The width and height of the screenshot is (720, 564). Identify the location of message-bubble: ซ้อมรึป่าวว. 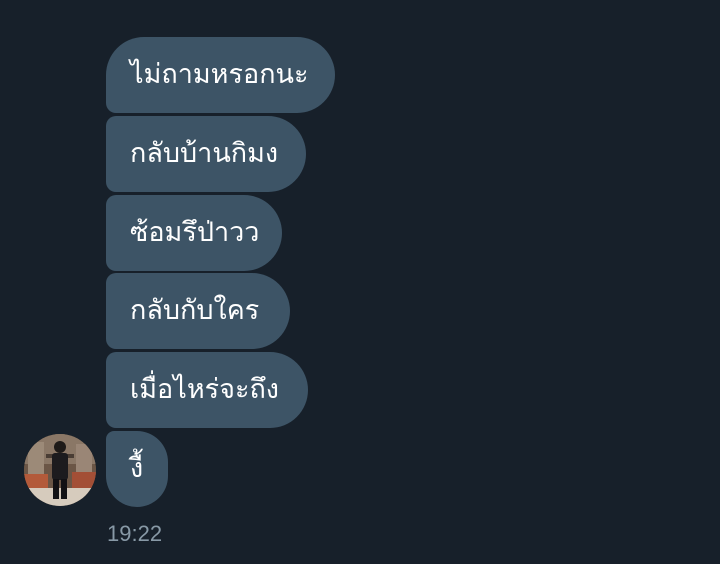
(194, 233).